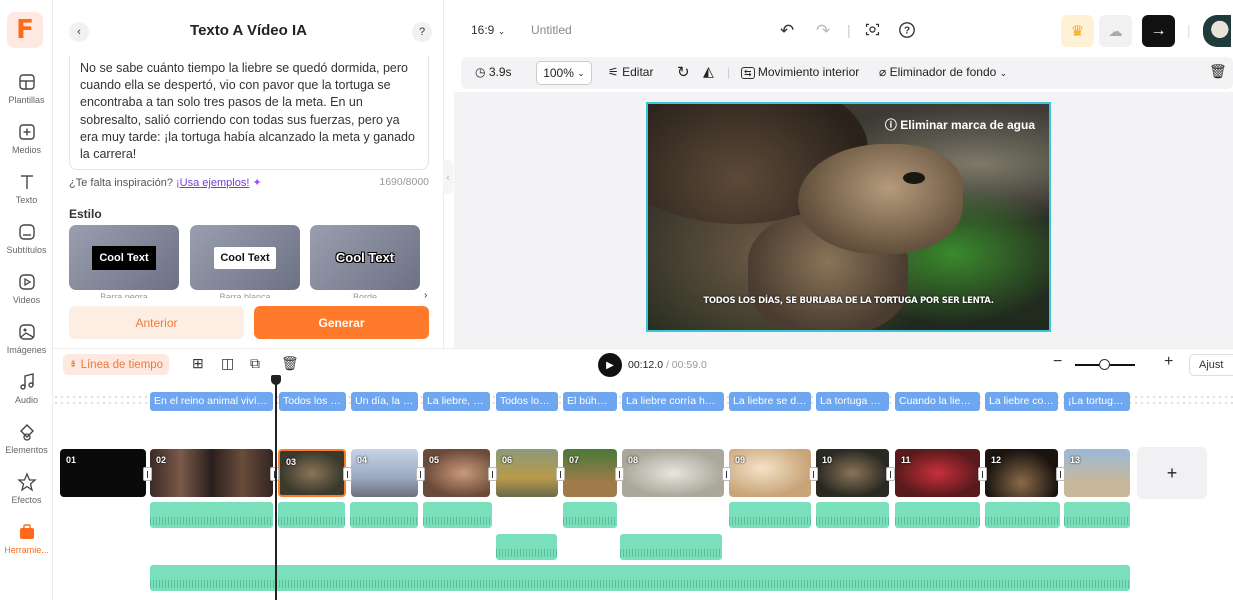  Describe the element at coordinates (26, 438) in the screenshot. I see `rail-item-elementos: Elementos` at that location.